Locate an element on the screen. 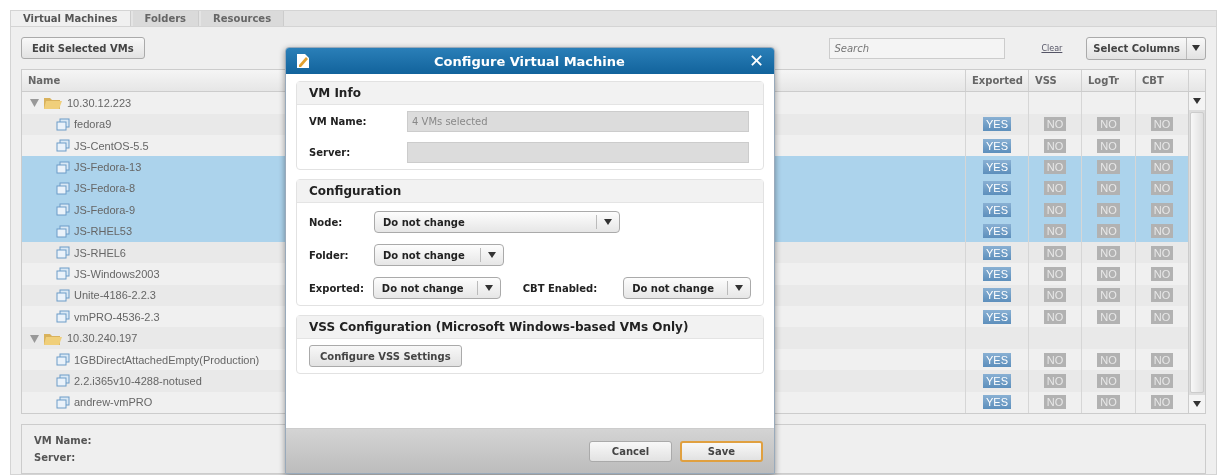  section-title: Configuration is located at coordinates (530, 191).